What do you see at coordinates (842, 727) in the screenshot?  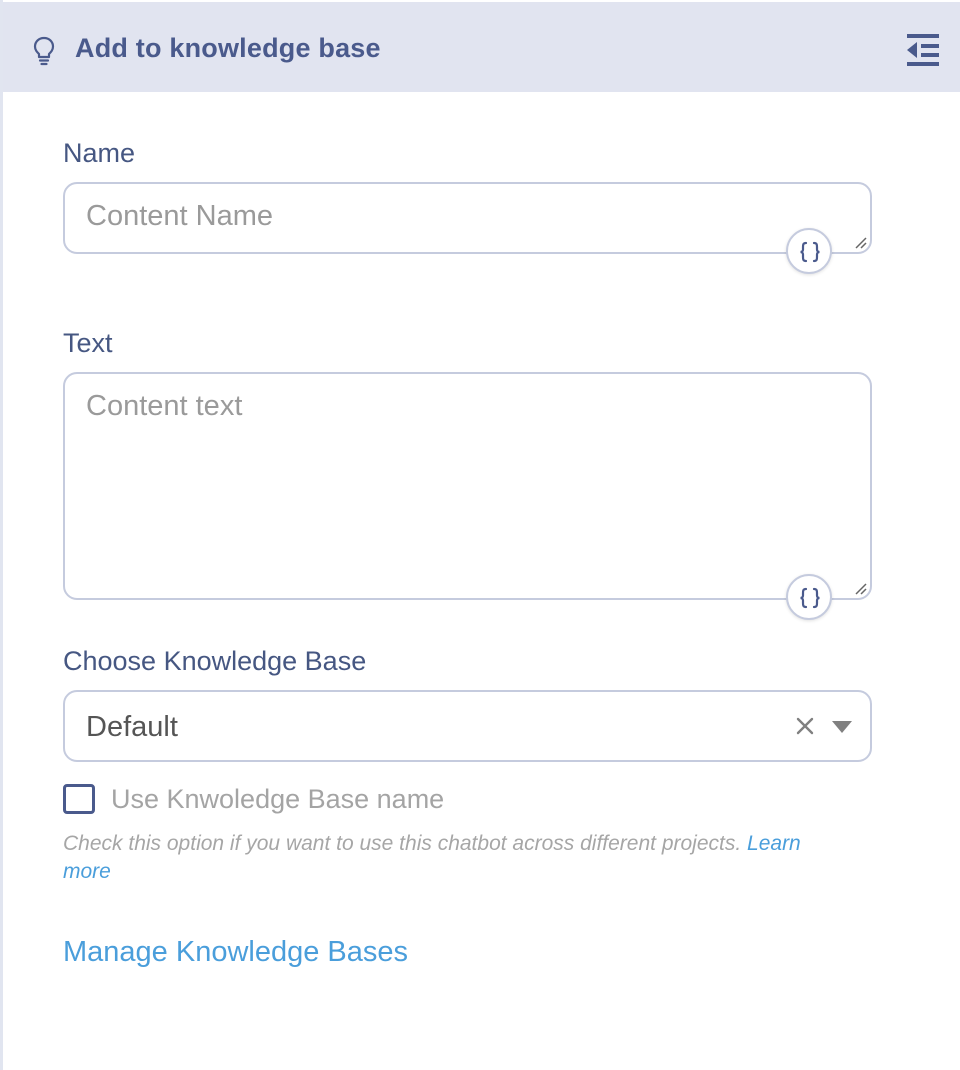 I see `caret-down-icon` at bounding box center [842, 727].